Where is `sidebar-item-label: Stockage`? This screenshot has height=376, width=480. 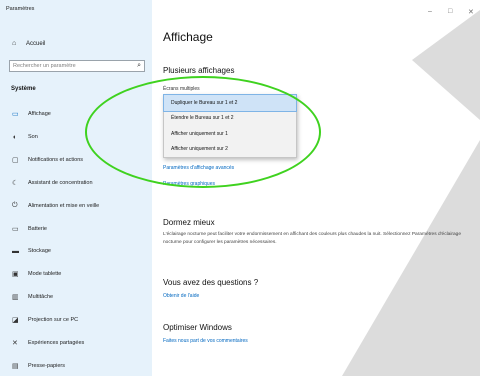
sidebar-item-label: Stockage is located at coordinates (39, 251).